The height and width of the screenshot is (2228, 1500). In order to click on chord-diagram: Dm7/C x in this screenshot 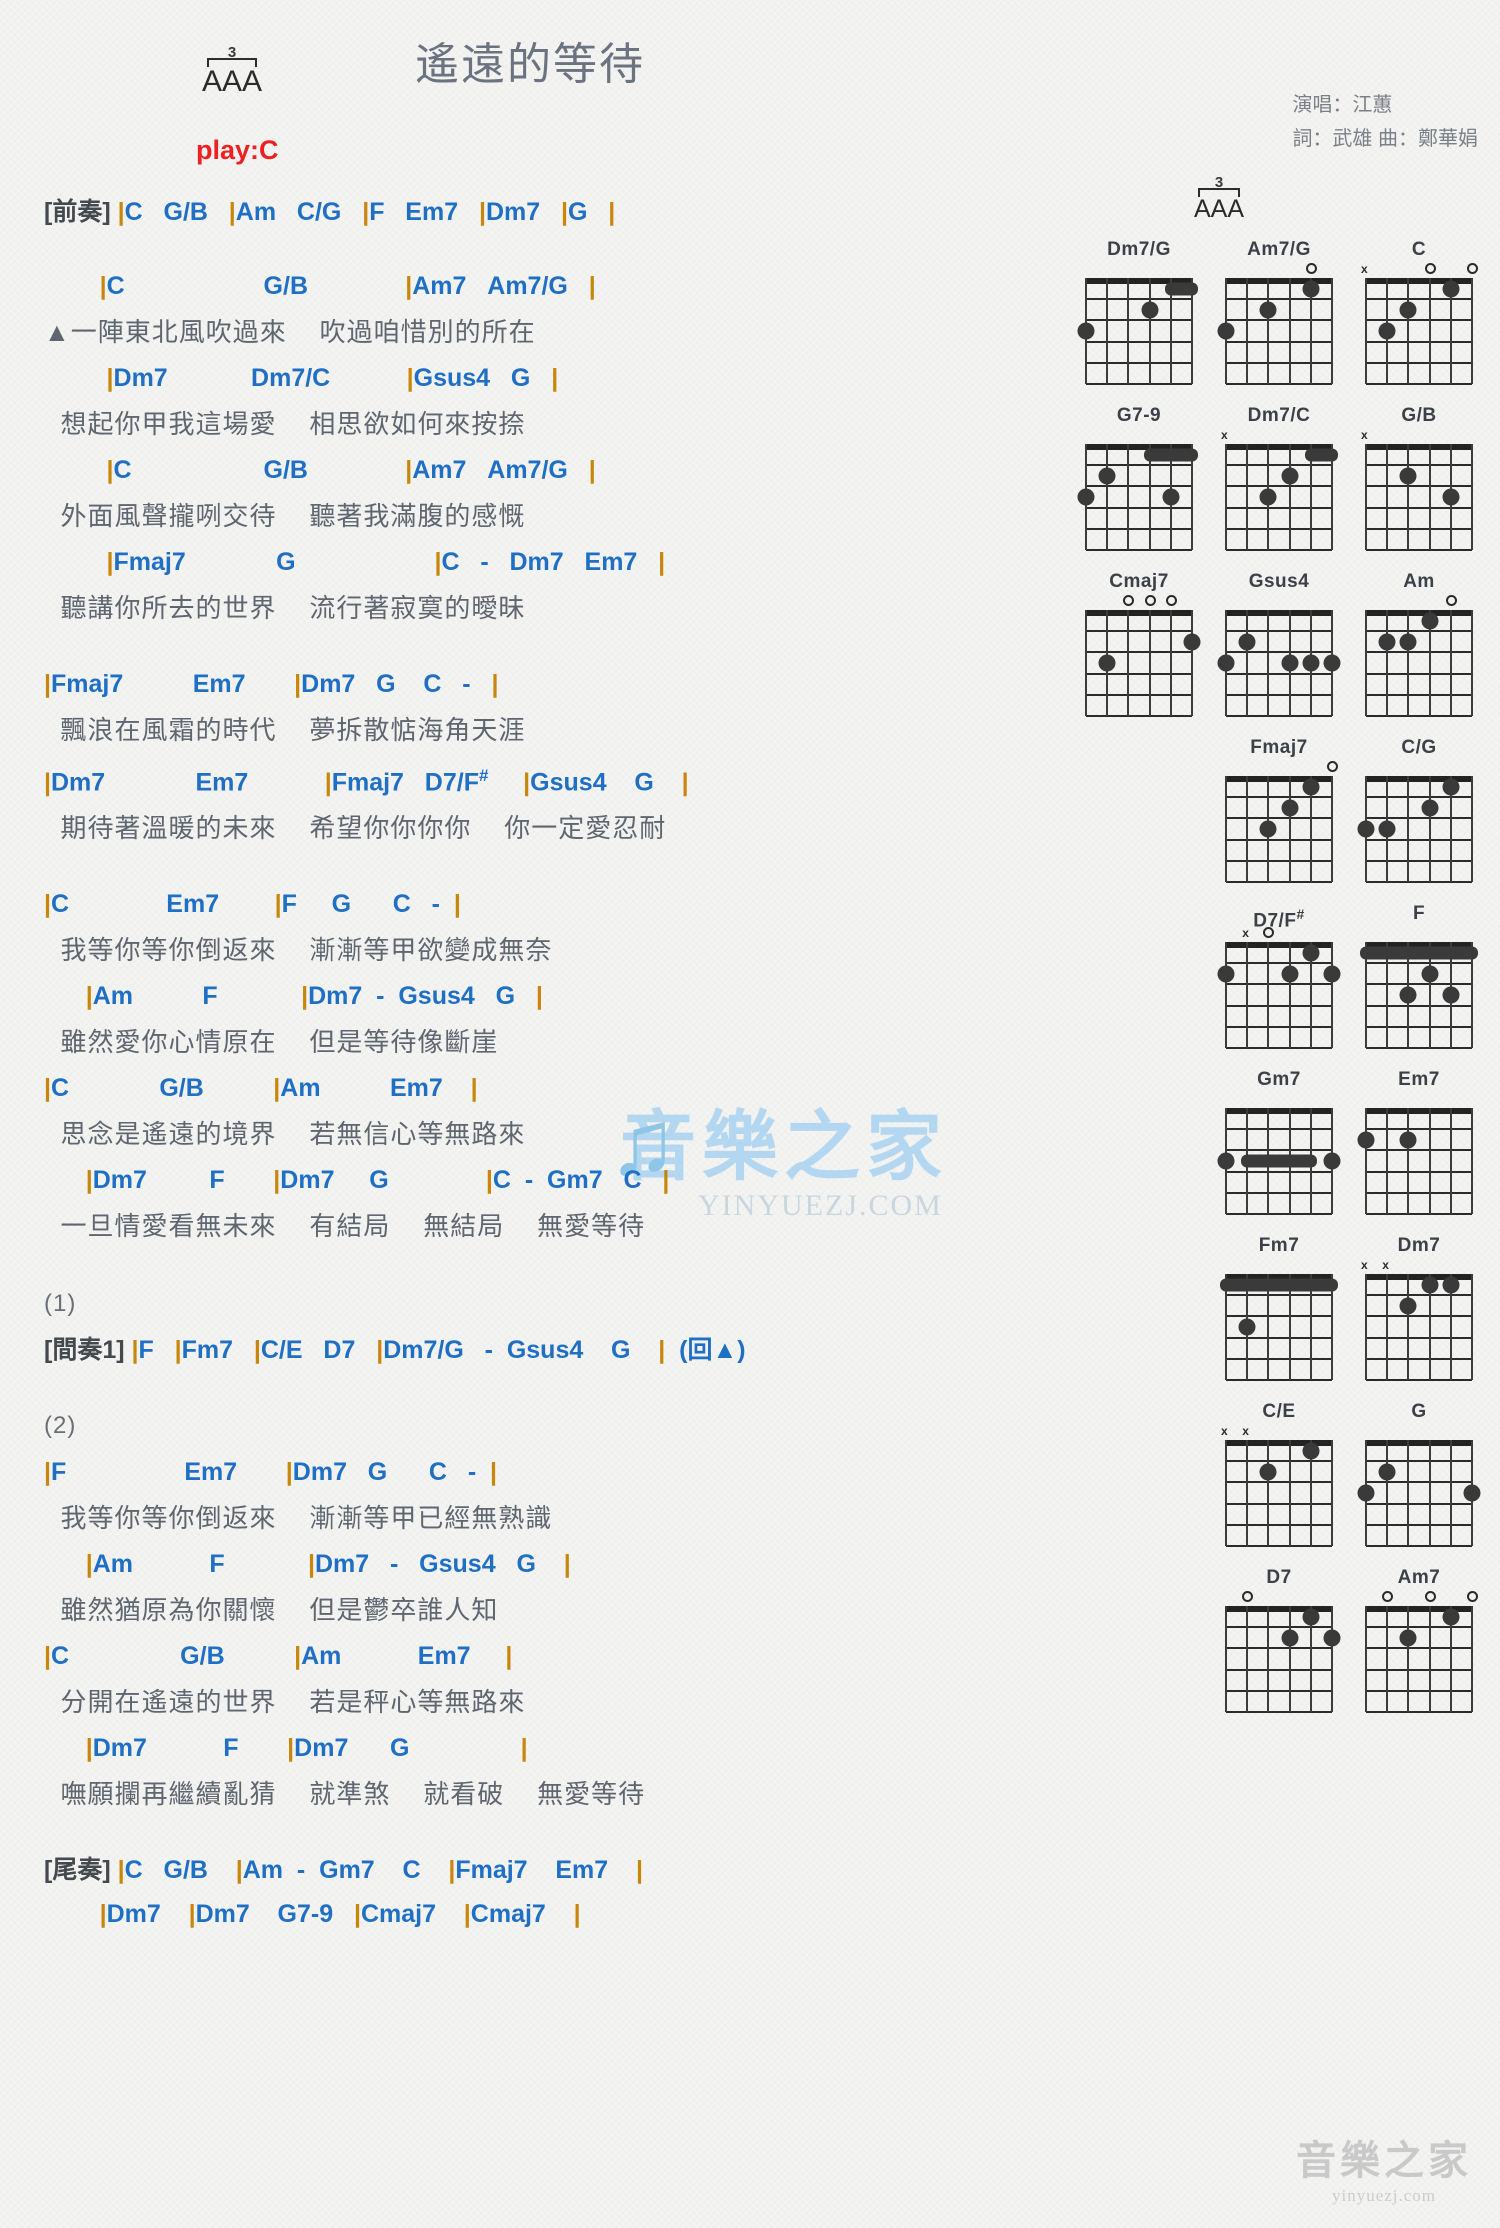, I will do `click(1279, 477)`.